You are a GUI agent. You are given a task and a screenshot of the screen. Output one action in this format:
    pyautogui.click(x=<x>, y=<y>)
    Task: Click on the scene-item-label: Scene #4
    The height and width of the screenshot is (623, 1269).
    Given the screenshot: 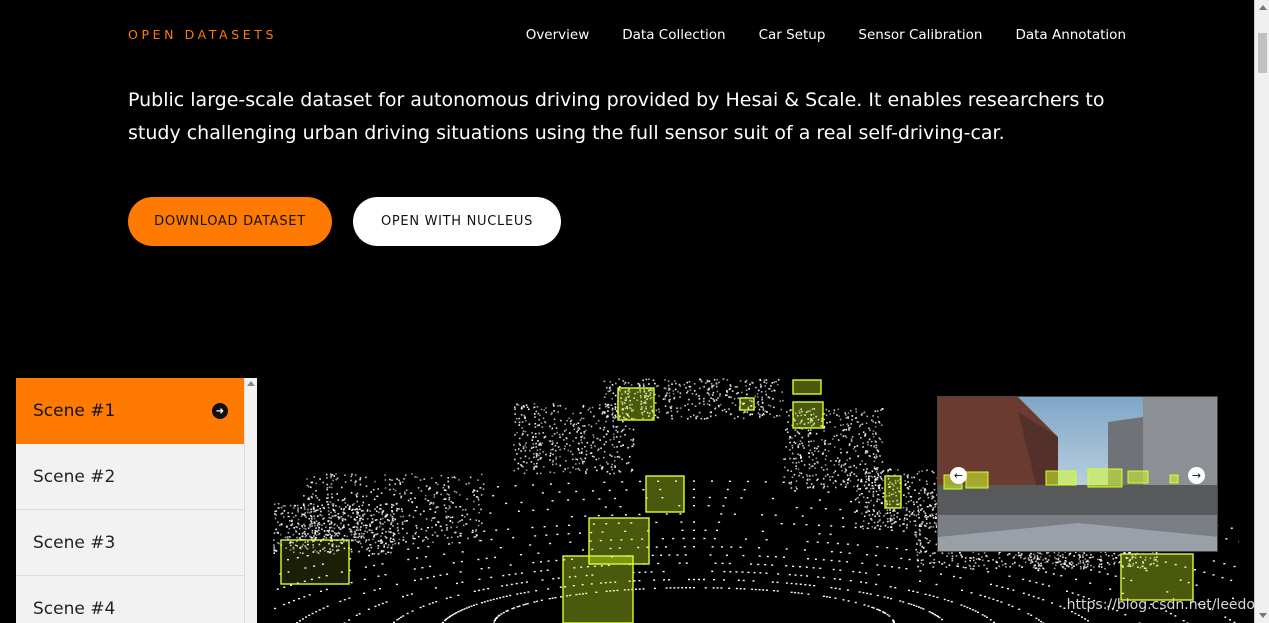 What is the action you would take?
    pyautogui.click(x=74, y=608)
    